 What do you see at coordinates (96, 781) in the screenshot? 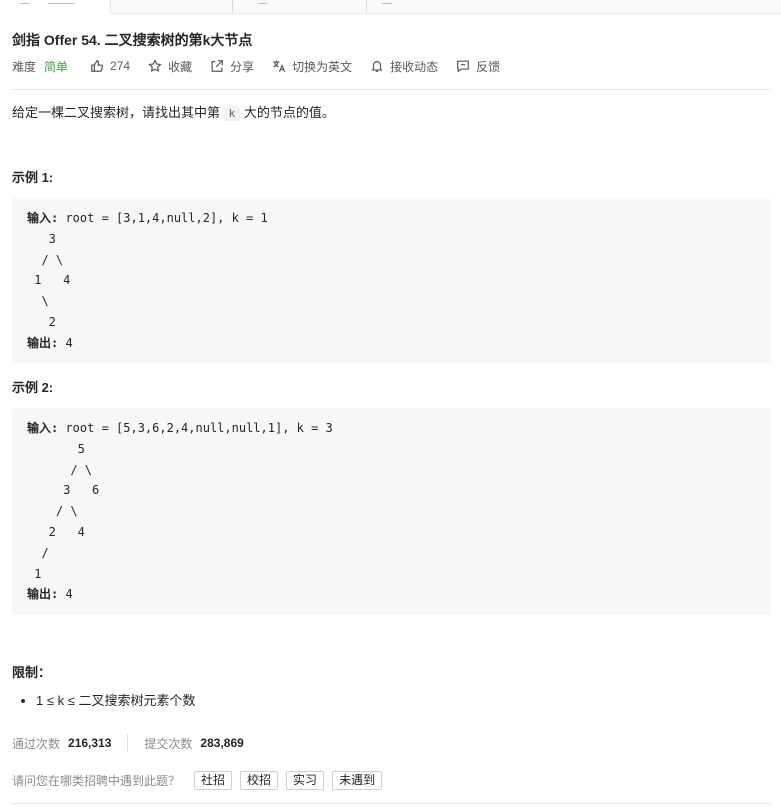
I see `survey-question: 请问您在哪类招聘中遇到此题？` at bounding box center [96, 781].